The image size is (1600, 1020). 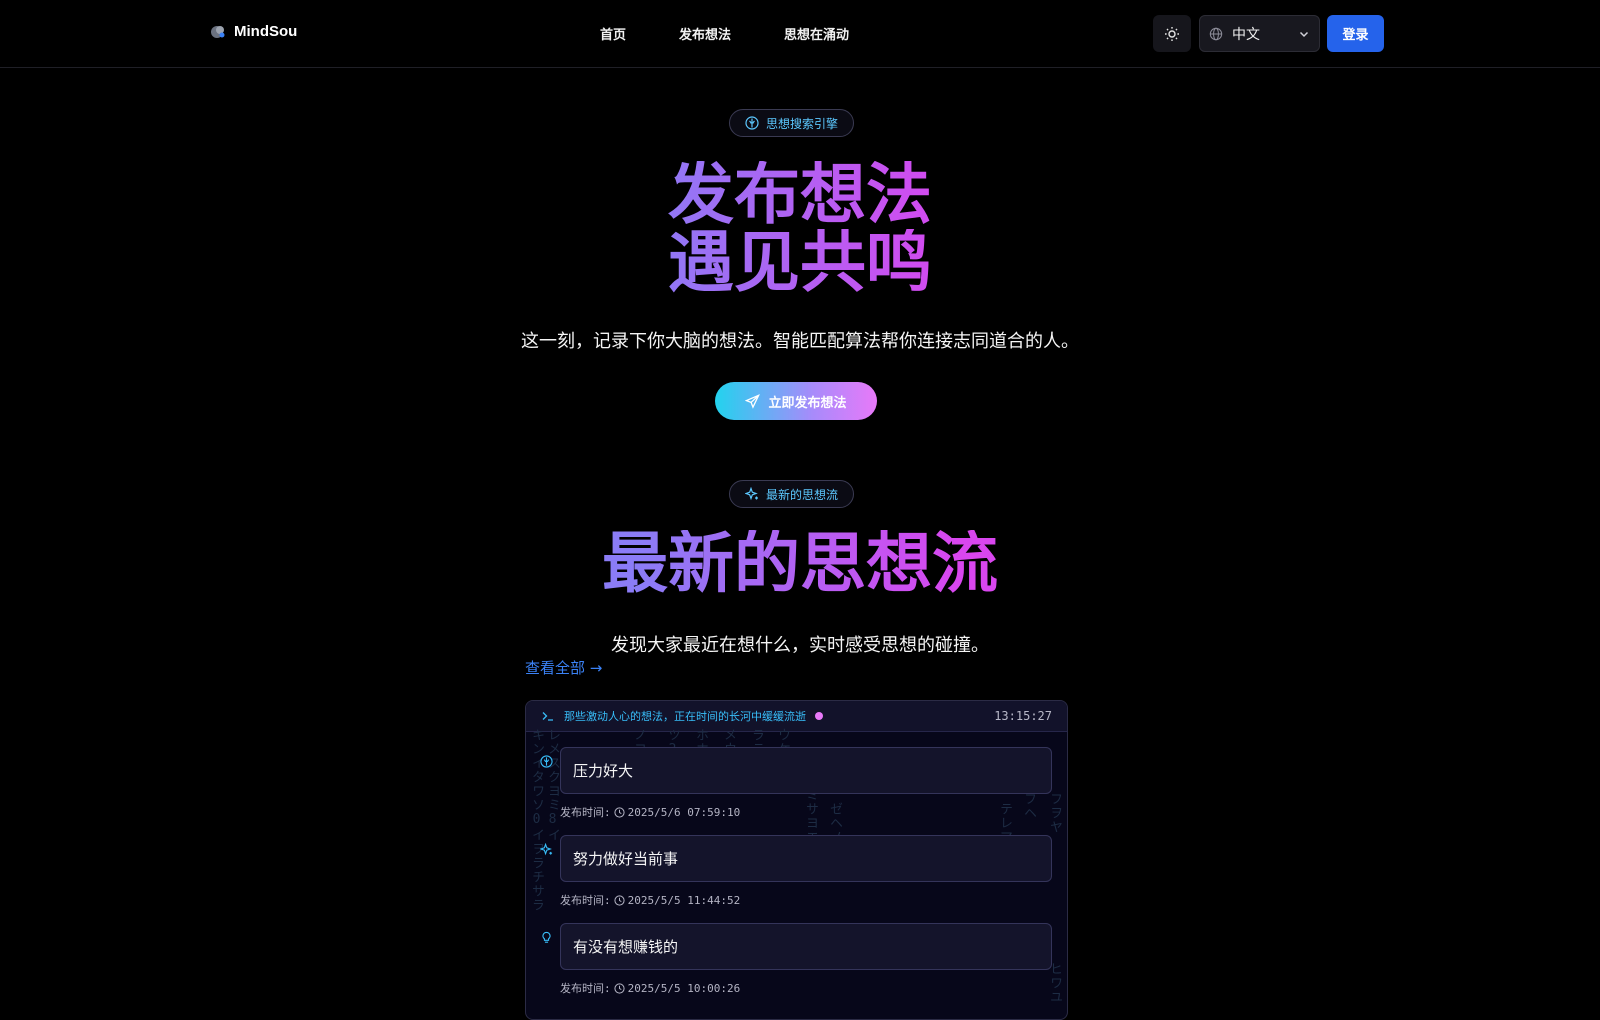 I want to click on terminal-header: 那些激动人心的想法，正在时间的长河中缓缓流逝 13:15:27, so click(x=796, y=716).